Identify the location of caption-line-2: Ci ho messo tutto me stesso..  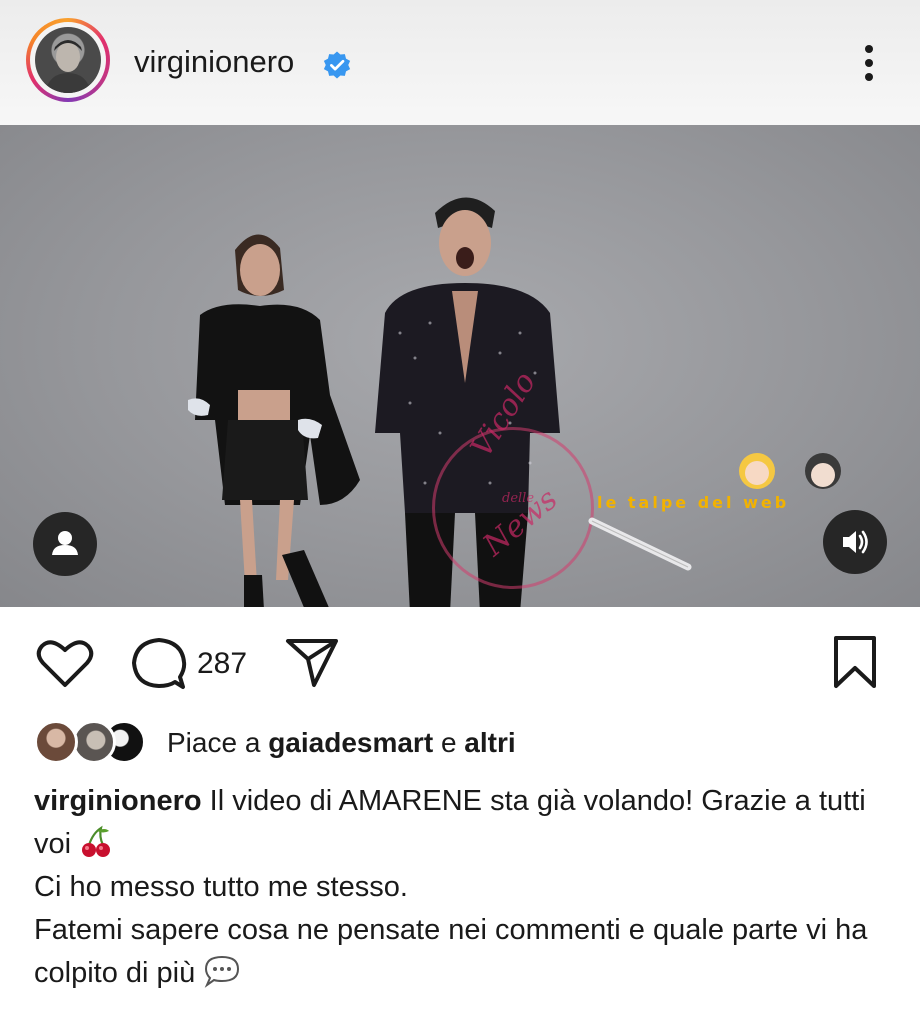
(221, 887).